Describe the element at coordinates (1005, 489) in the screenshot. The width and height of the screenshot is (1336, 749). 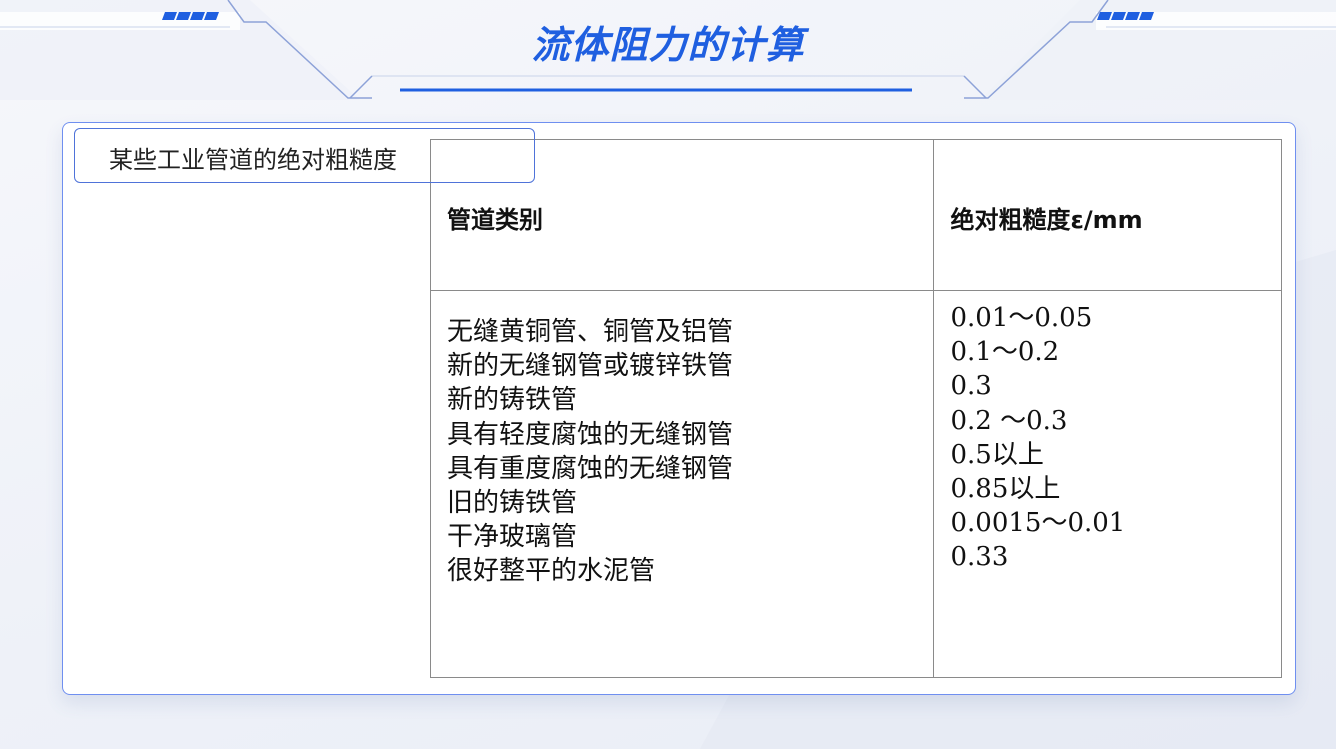
I see `list-item: 0.85以上` at that location.